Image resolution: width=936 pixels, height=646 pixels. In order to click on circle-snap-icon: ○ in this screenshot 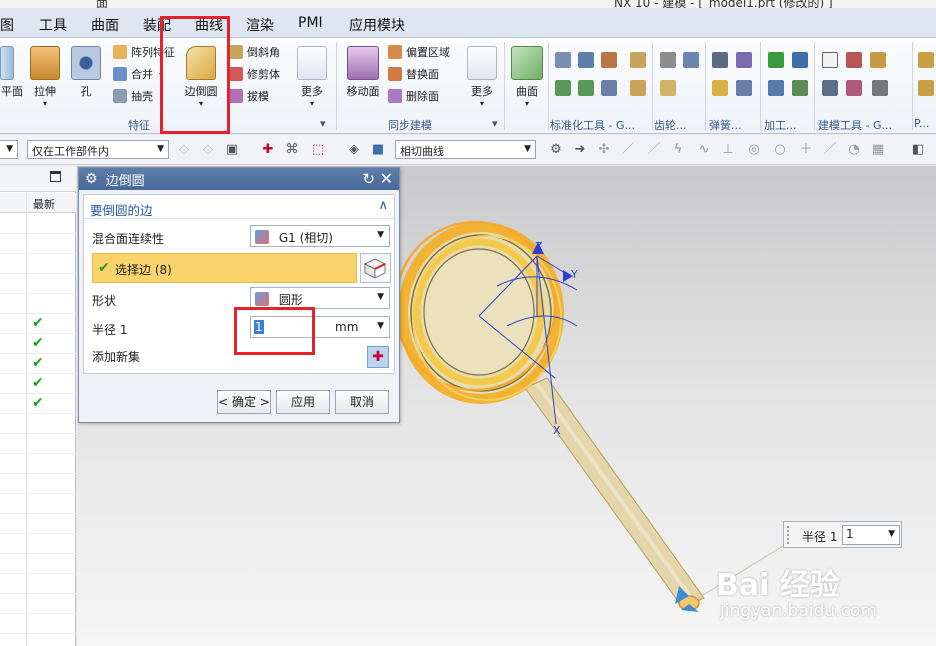, I will do `click(780, 150)`.